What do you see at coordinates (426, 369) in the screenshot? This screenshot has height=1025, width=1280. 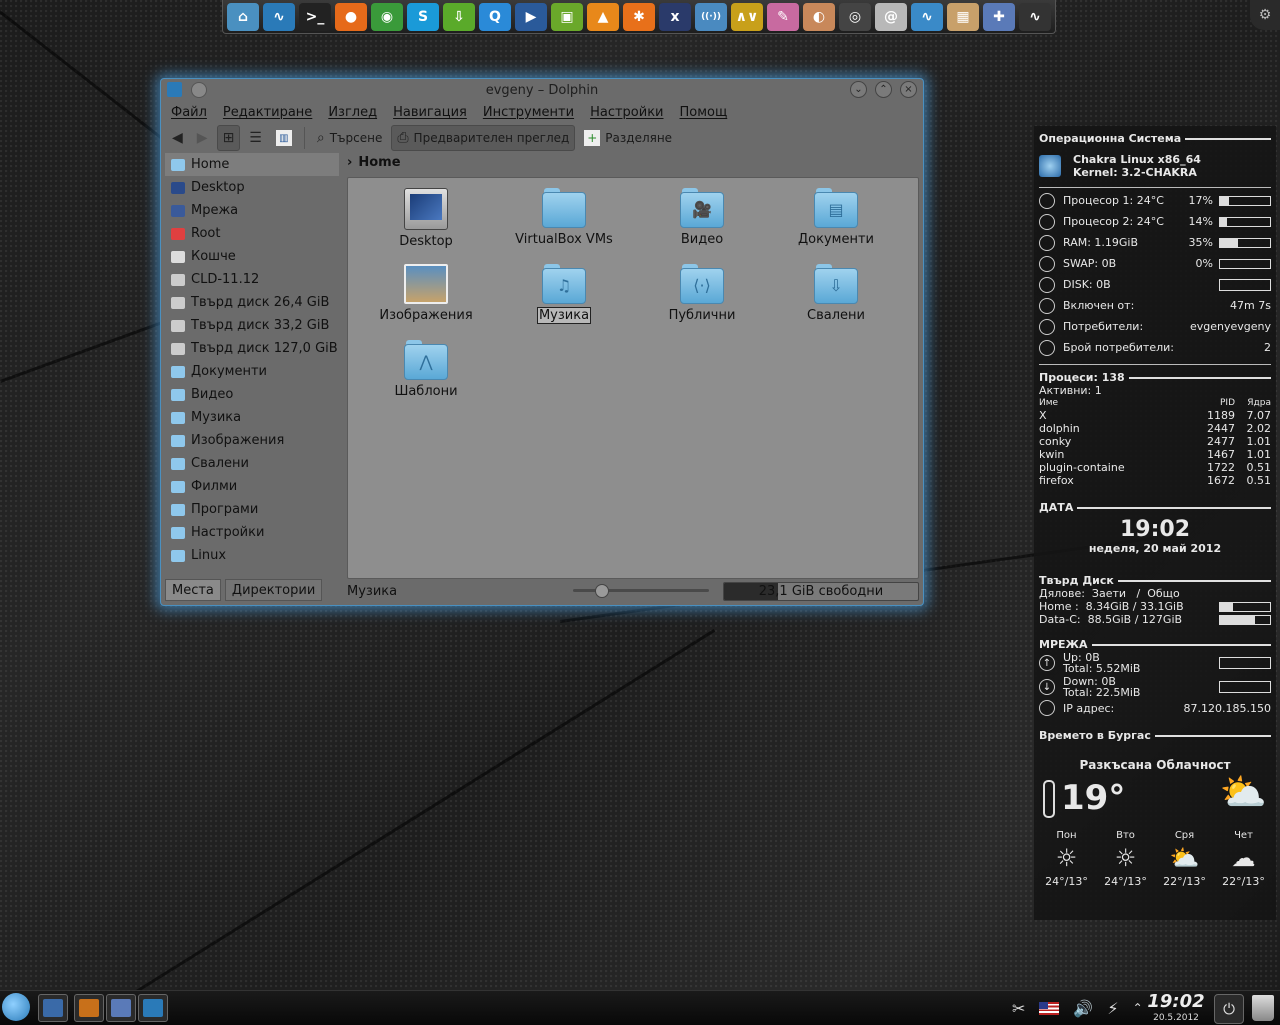 I see `file-item: ⋀ Шаблони` at bounding box center [426, 369].